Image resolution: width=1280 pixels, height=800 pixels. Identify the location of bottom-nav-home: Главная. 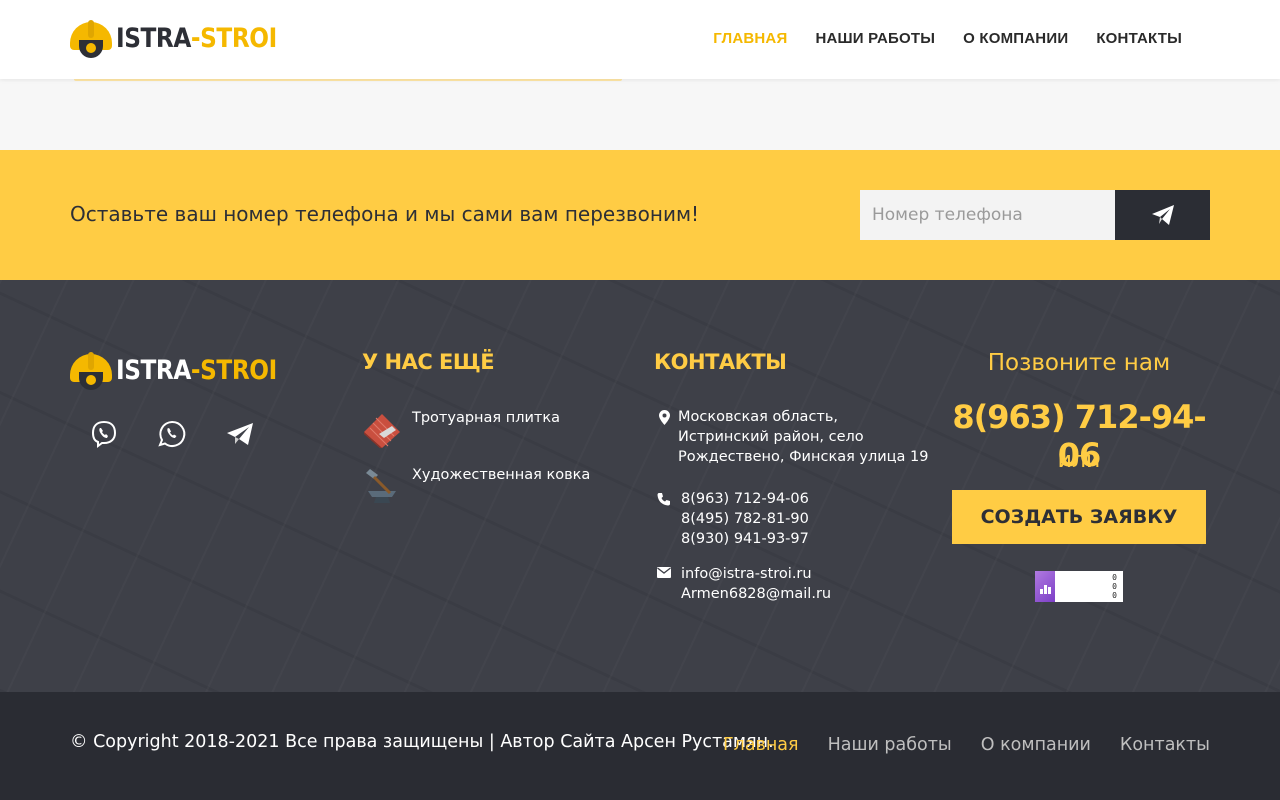
(761, 745).